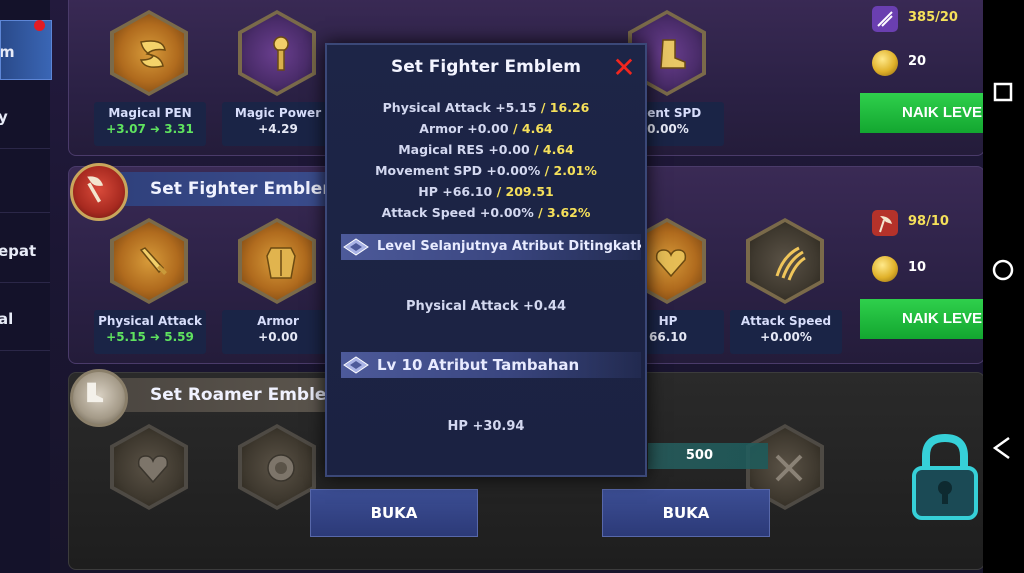 This screenshot has width=1024, height=573. What do you see at coordinates (179, 129) in the screenshot?
I see `emblem-next-value: 3.31` at bounding box center [179, 129].